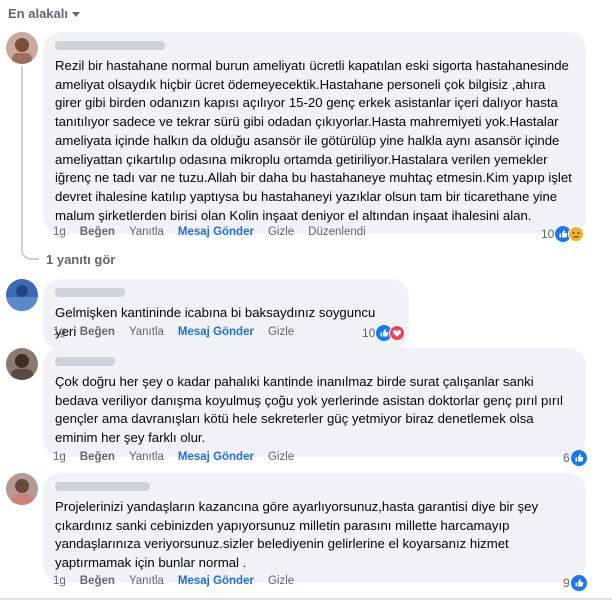  Describe the element at coordinates (576, 234) in the screenshot. I see `sad-reaction-icon` at that location.